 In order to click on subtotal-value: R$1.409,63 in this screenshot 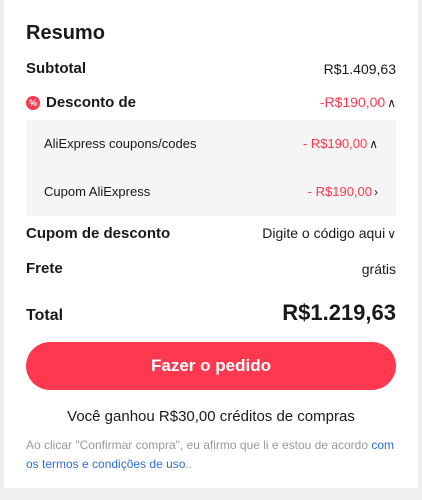, I will do `click(359, 68)`.